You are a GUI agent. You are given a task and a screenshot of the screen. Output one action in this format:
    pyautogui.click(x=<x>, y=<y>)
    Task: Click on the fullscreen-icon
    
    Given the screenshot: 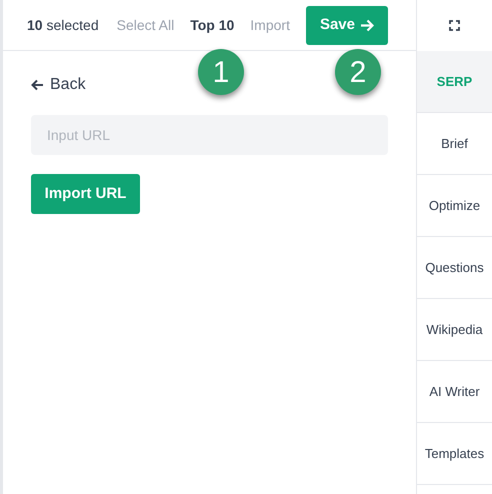 What is the action you would take?
    pyautogui.click(x=454, y=25)
    